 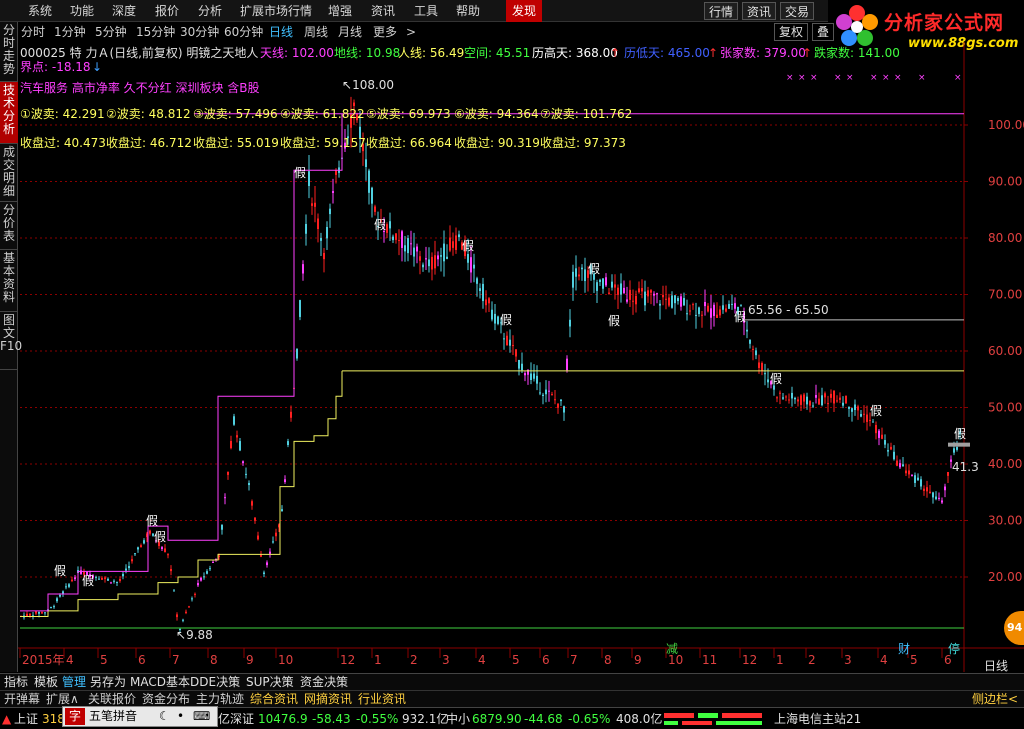 What do you see at coordinates (124, 11) in the screenshot?
I see `menu-depth: 深度` at bounding box center [124, 11].